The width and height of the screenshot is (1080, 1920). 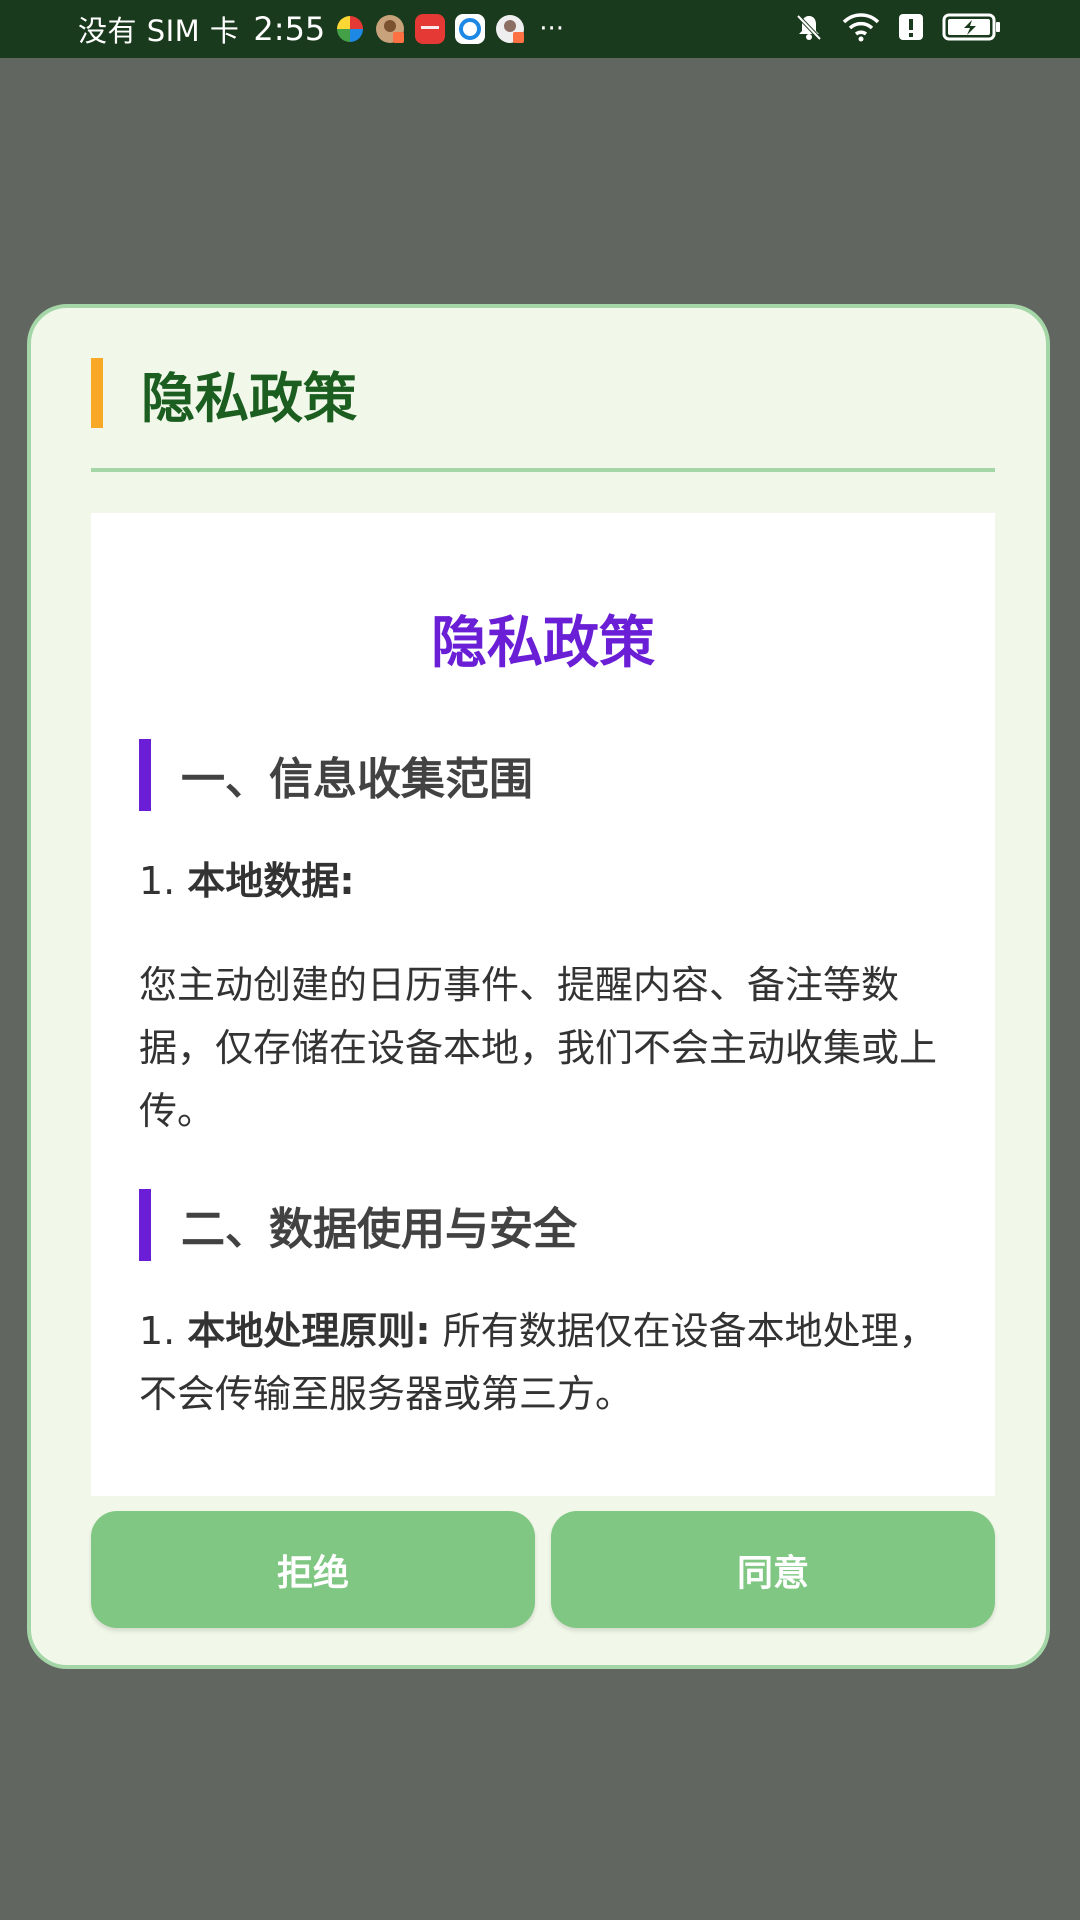 I want to click on dialog-header: 隐私政策, so click(x=224, y=394).